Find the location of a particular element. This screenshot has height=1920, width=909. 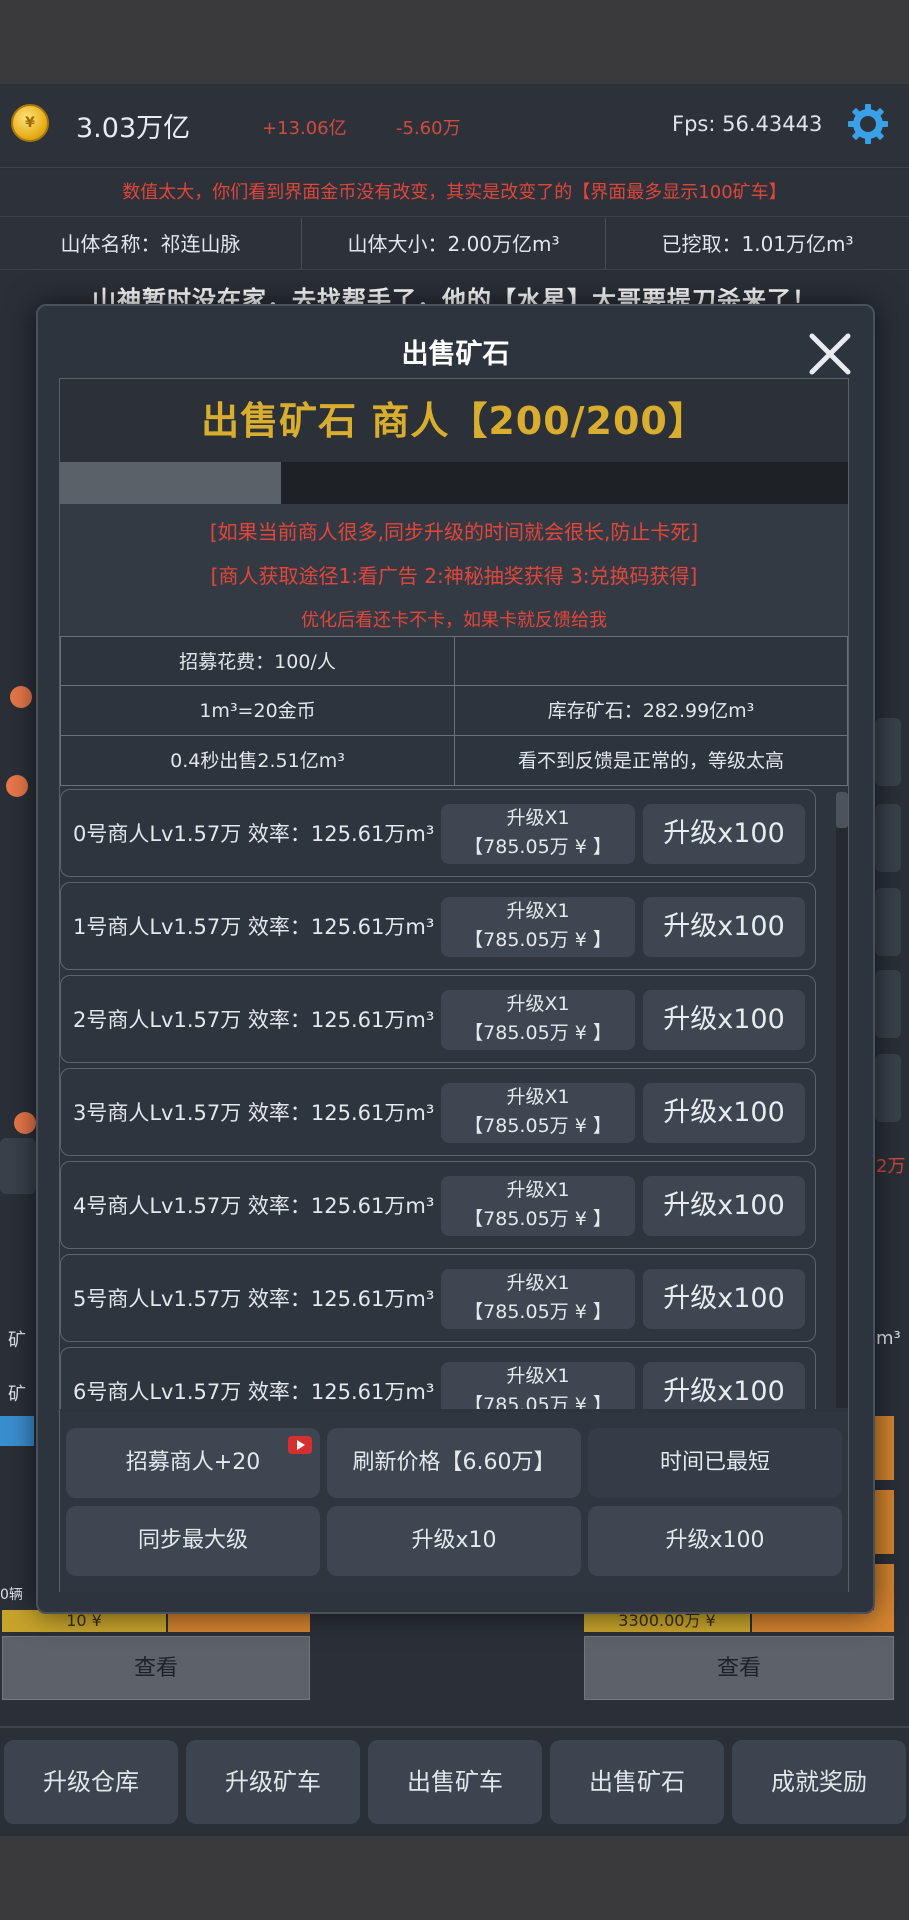

sell-rate: 0.4秒出售2.51亿m³ is located at coordinates (257, 760).